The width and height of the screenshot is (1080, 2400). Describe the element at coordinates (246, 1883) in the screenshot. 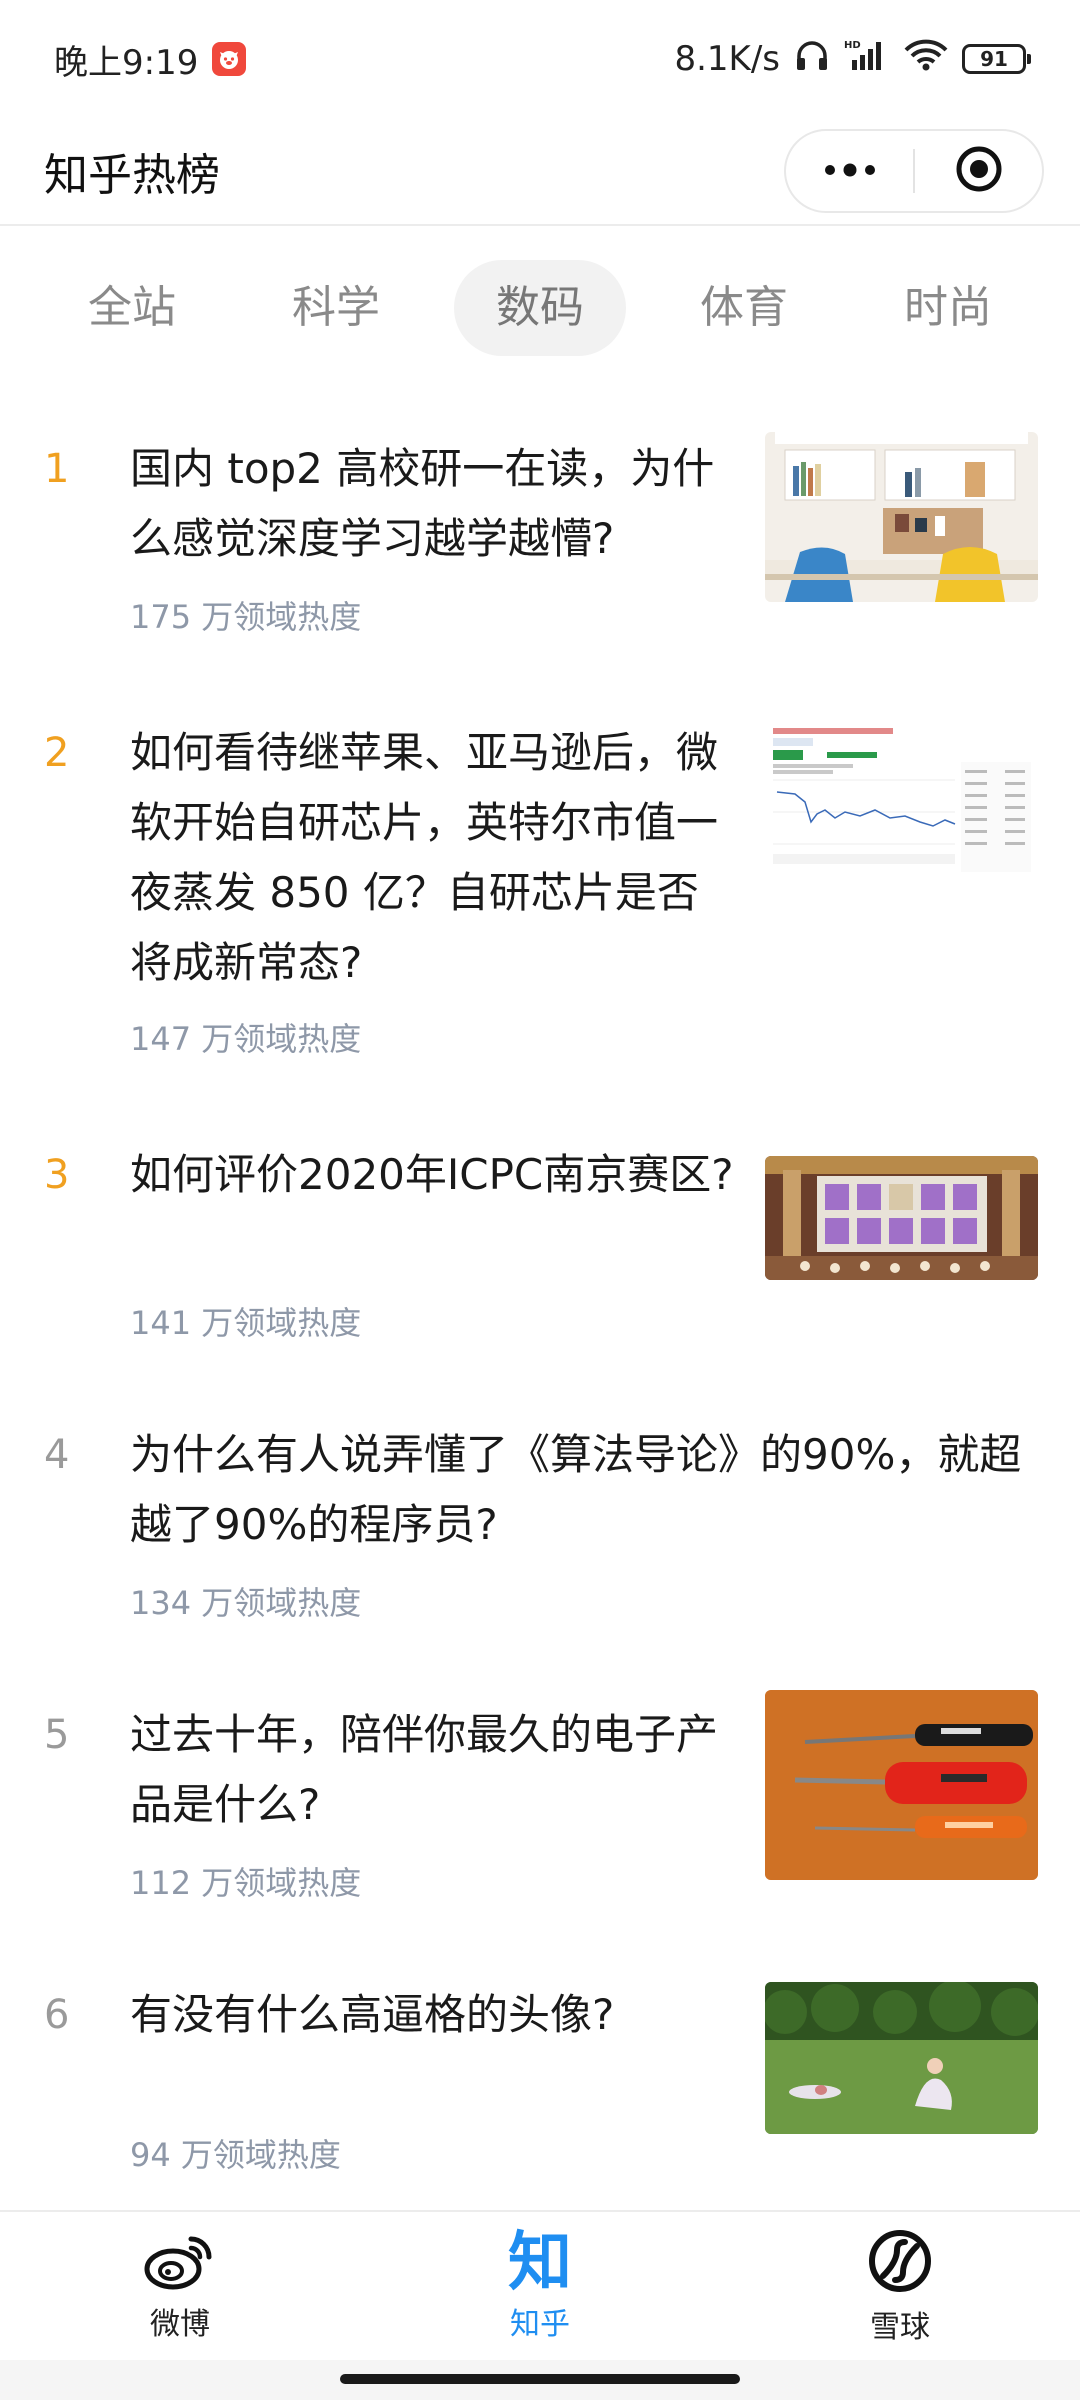

I see `item-heat: 112 万领域热度` at that location.